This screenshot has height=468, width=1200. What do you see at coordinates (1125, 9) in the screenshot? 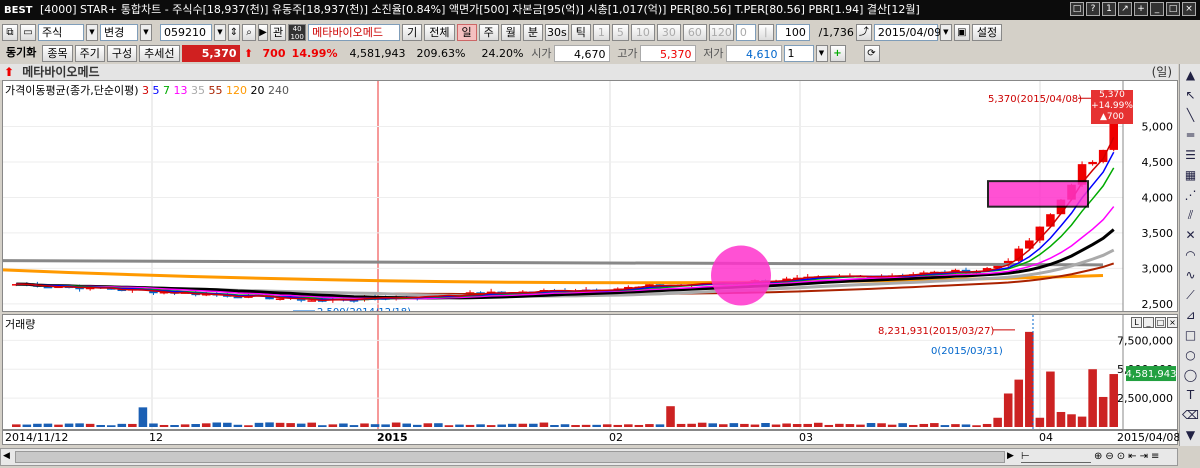
I see `zoom-icon: ↗` at bounding box center [1125, 9].